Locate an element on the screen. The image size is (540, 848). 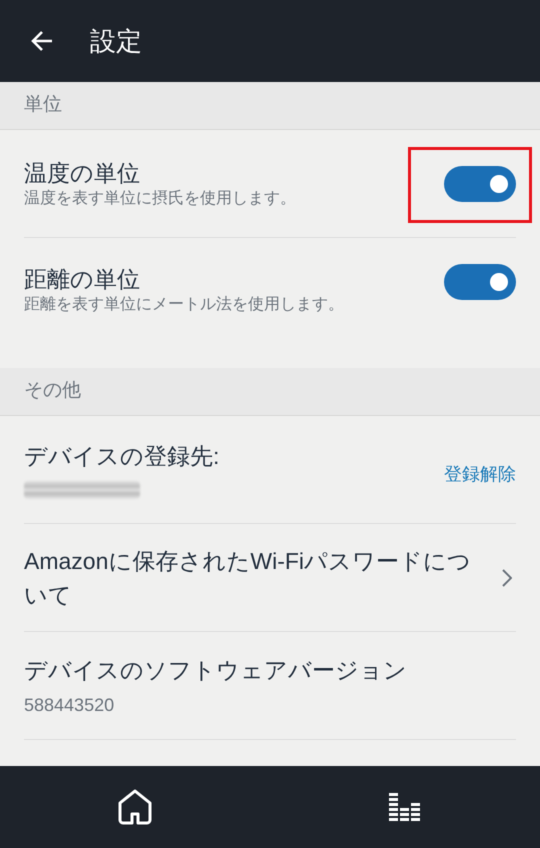
setting-description: 温度を表す単位に摂氏を使用します。 is located at coordinates (160, 198).